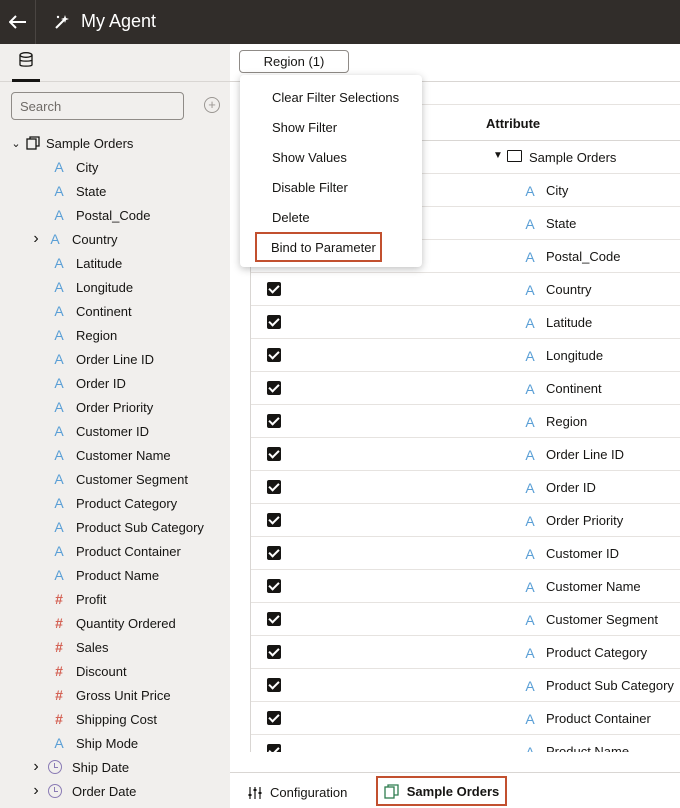  What do you see at coordinates (498, 155) in the screenshot?
I see `caret-down-icon: ▼` at bounding box center [498, 155].